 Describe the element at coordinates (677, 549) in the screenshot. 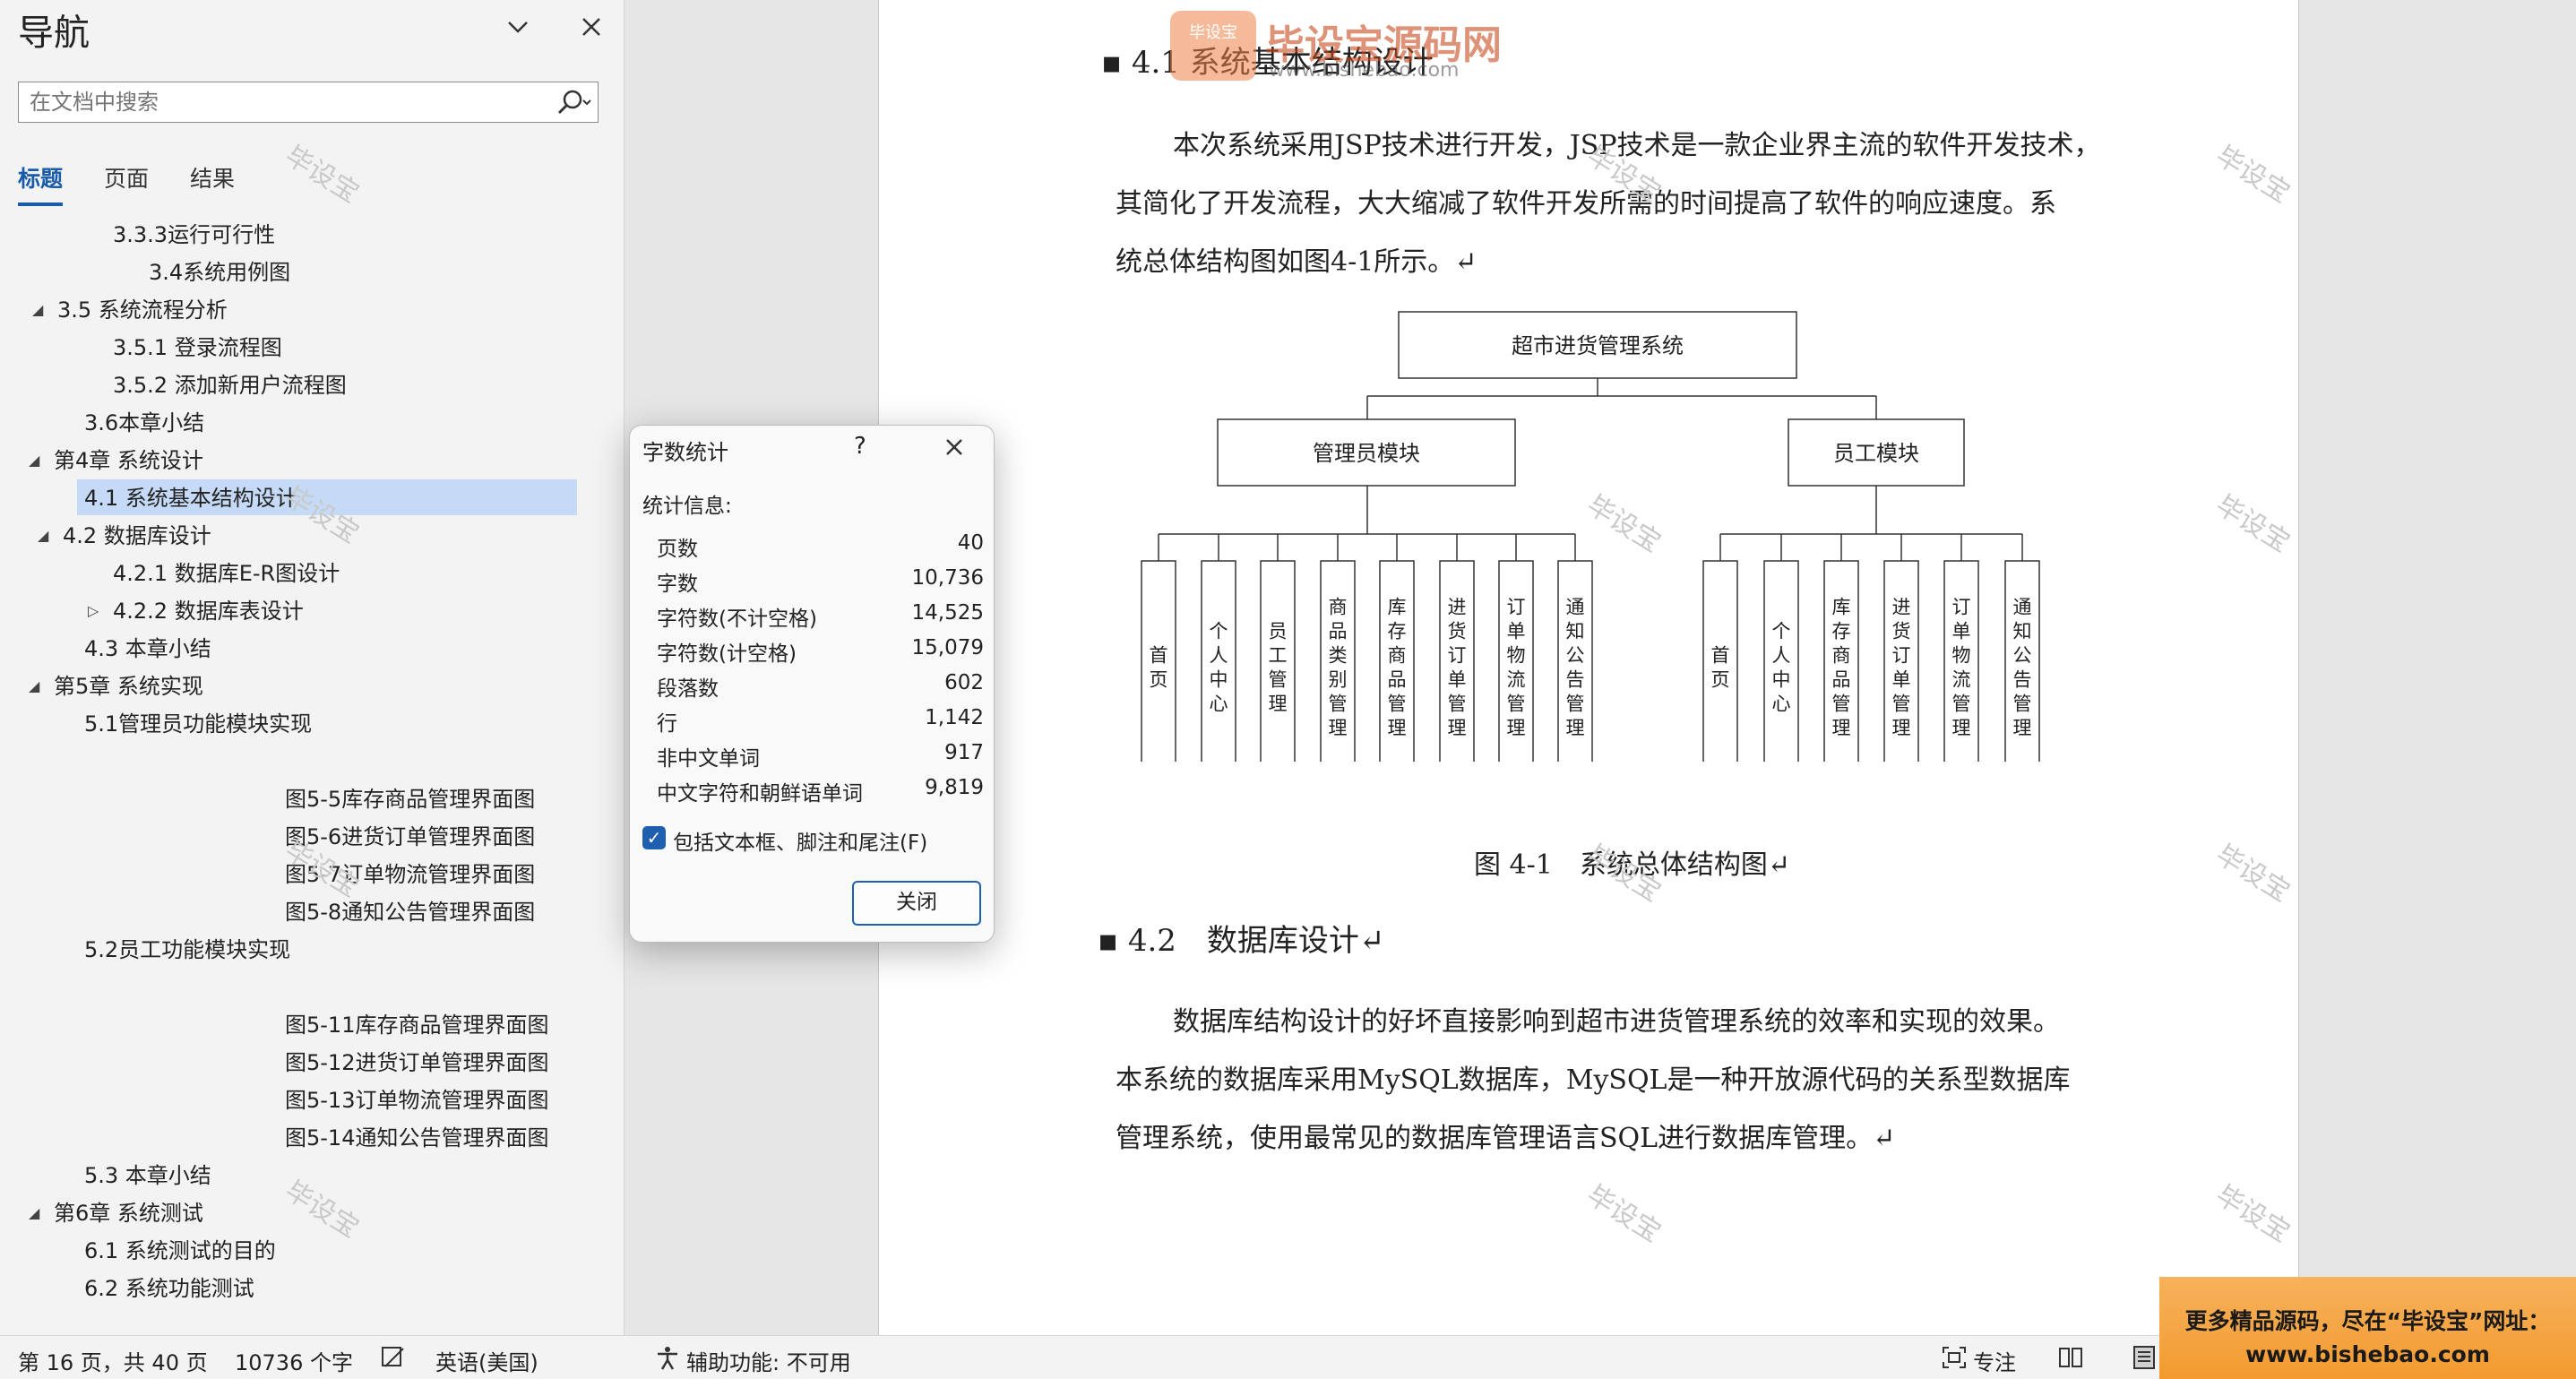

I see `stats-row-label: 页数` at that location.